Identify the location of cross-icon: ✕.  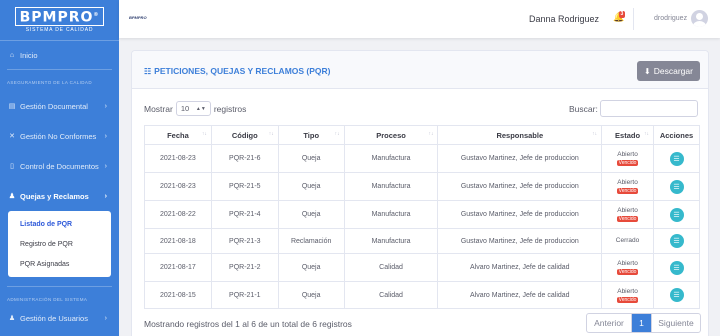
(12, 136).